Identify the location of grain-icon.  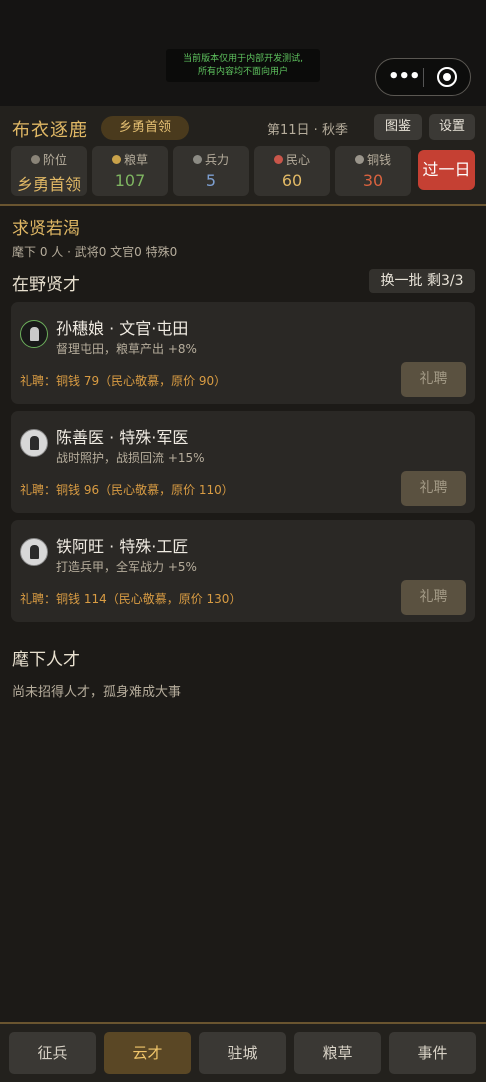
(116, 159).